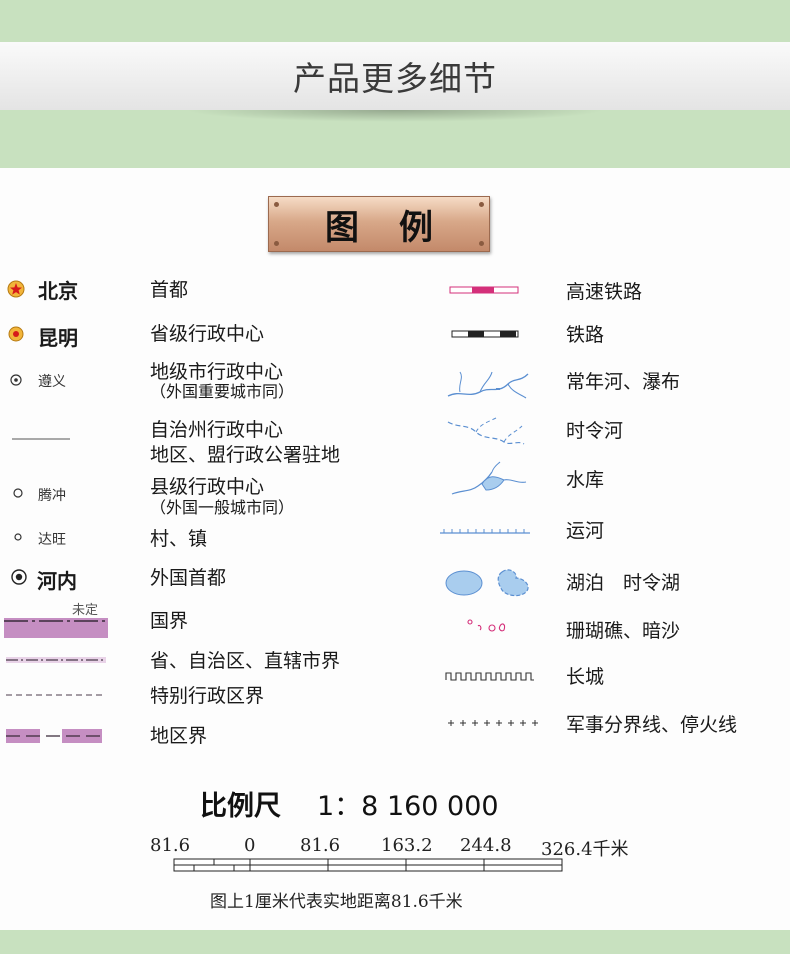 The height and width of the screenshot is (954, 790). Describe the element at coordinates (395, 116) in the screenshot. I see `banner-shadow` at that location.